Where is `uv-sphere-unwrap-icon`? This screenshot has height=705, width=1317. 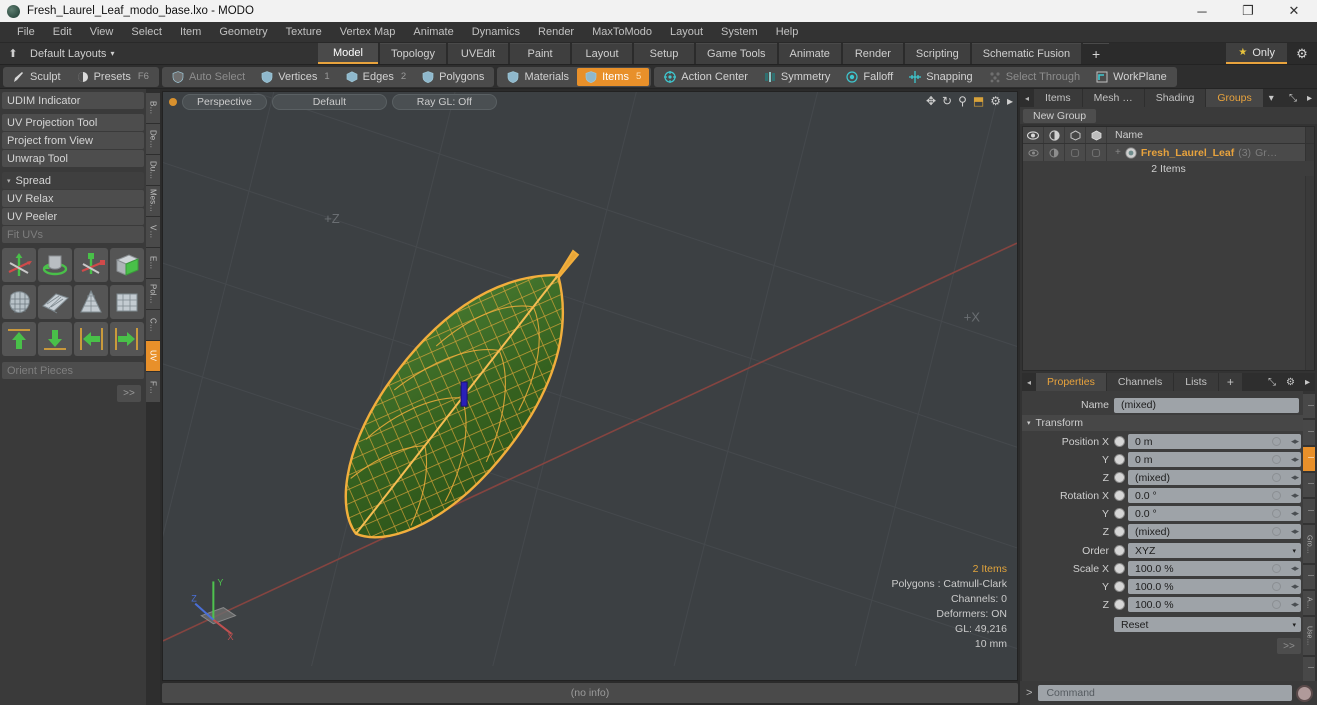 uv-sphere-unwrap-icon is located at coordinates (19, 302).